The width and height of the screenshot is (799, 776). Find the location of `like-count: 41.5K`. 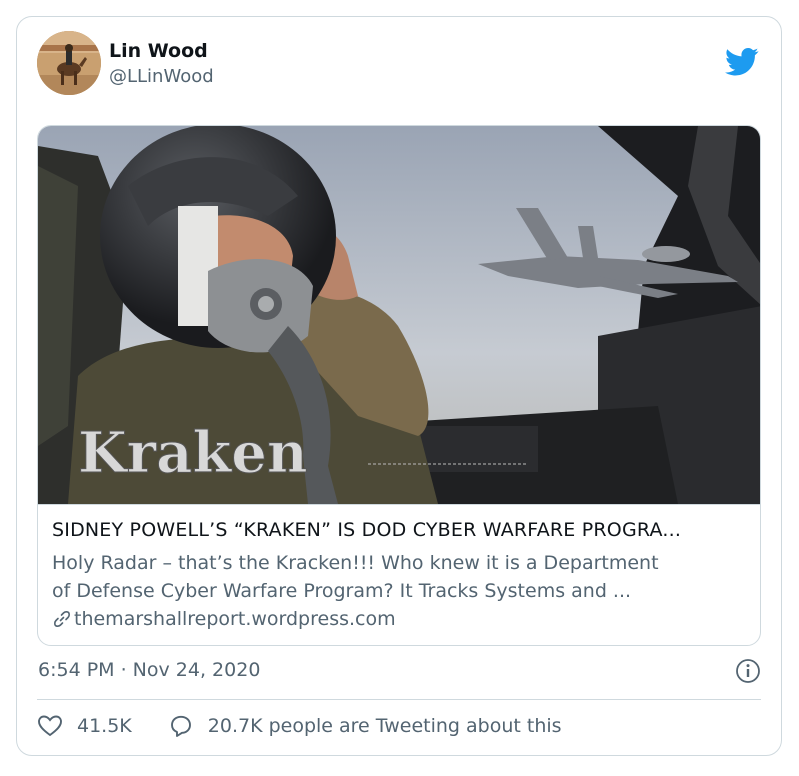

like-count: 41.5K is located at coordinates (104, 726).